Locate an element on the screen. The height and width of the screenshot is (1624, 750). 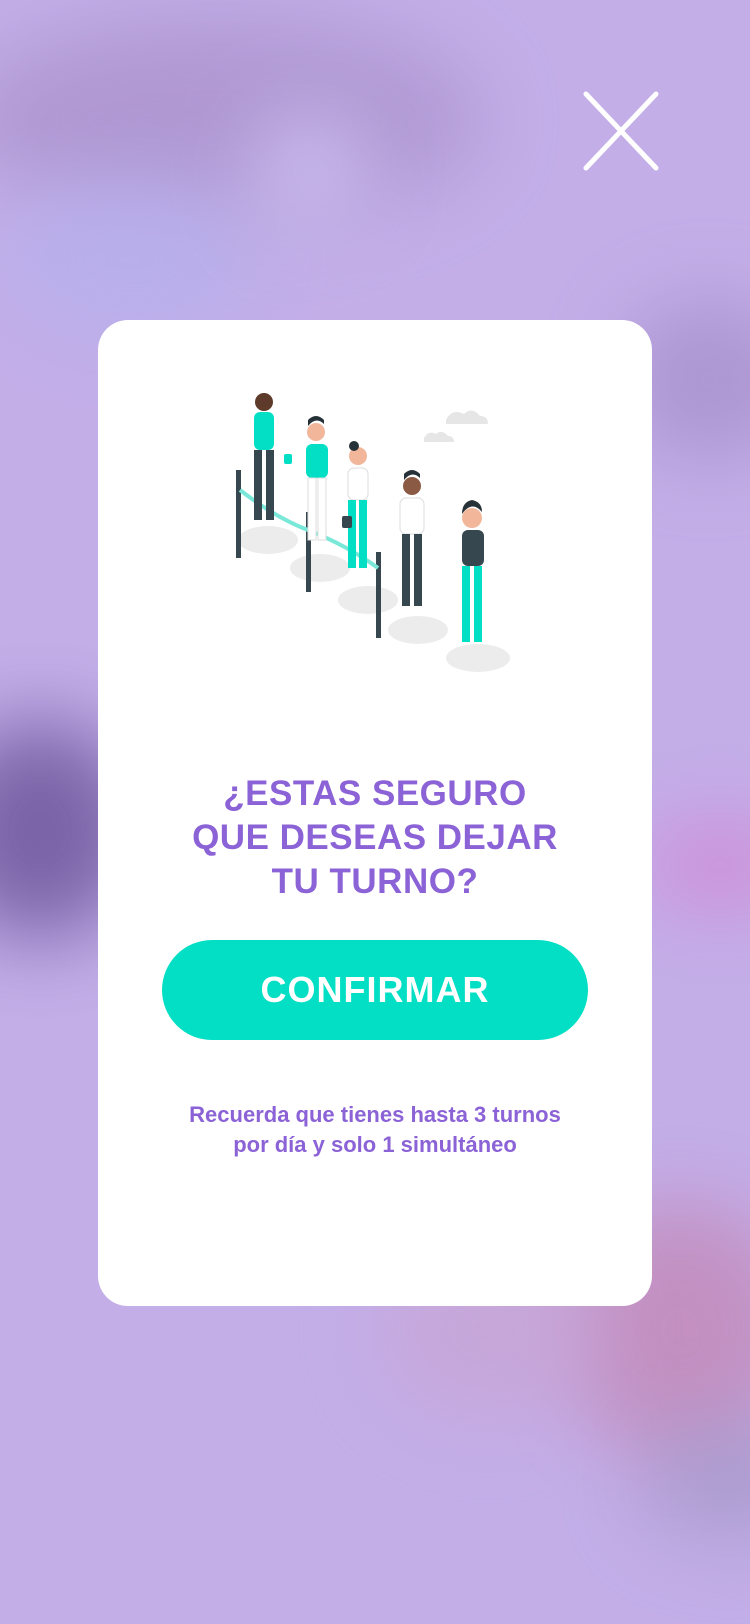
dialog-title-line-2: QUE DESEAS DEJAR is located at coordinates (375, 837).